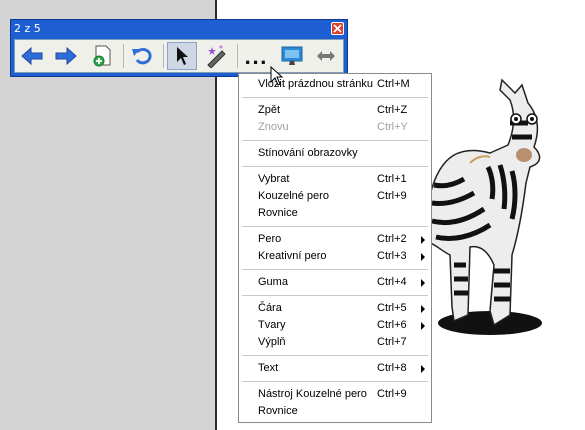 This screenshot has width=585, height=430. I want to click on menu-item-label: Čára, so click(270, 308).